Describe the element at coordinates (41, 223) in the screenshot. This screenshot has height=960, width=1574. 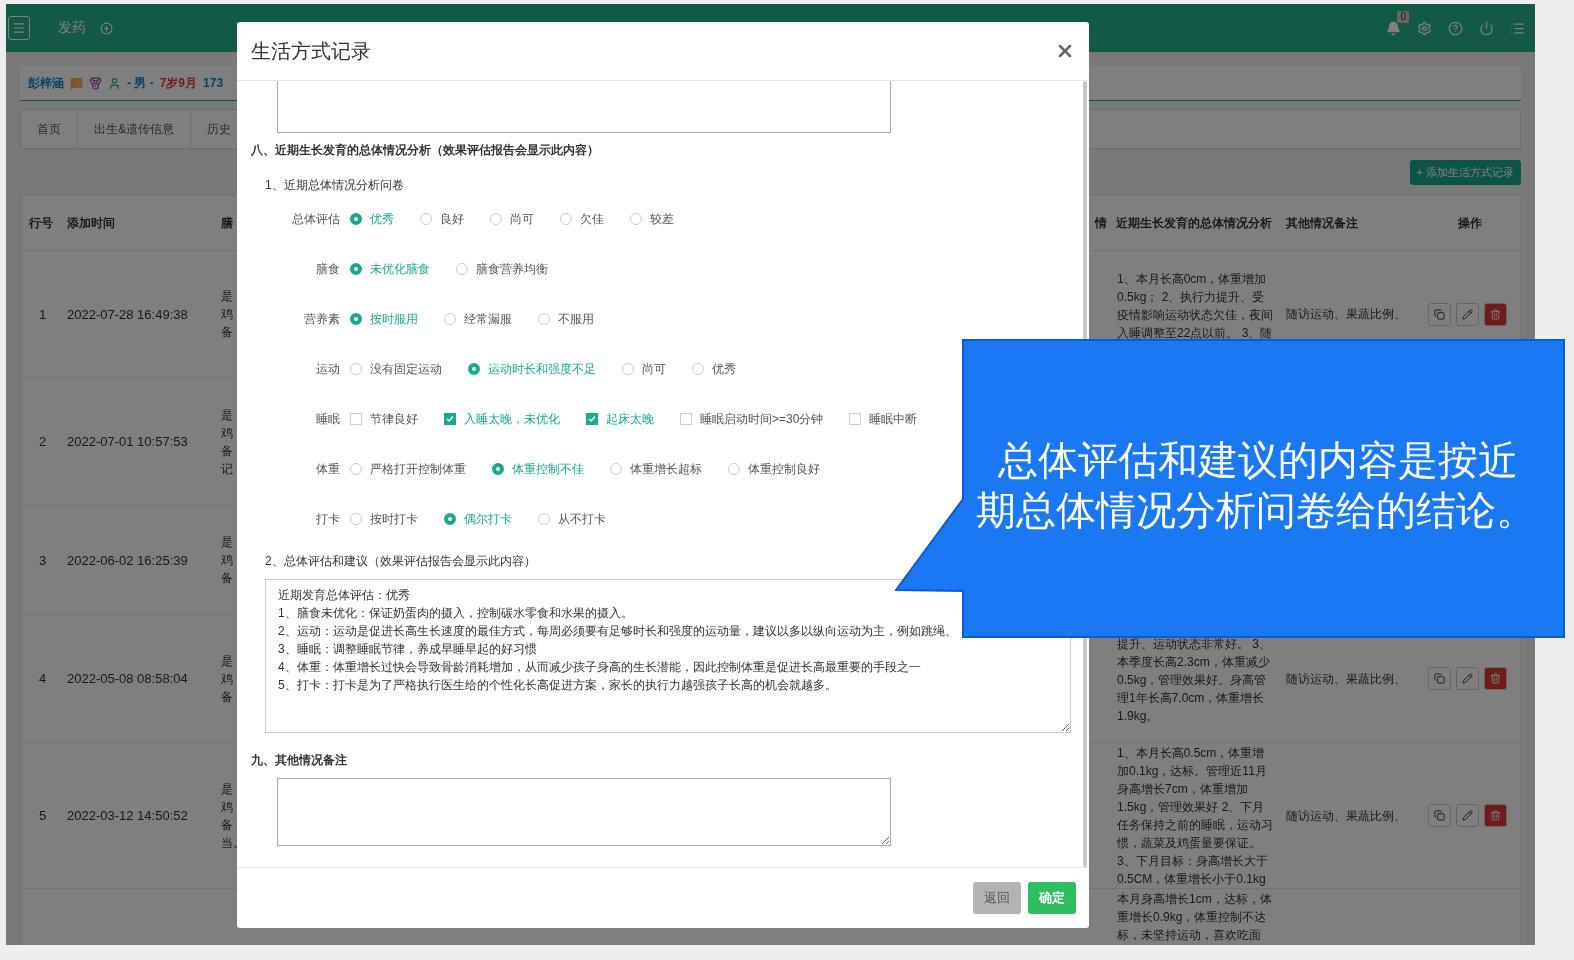
I see `column-header: 行号` at that location.